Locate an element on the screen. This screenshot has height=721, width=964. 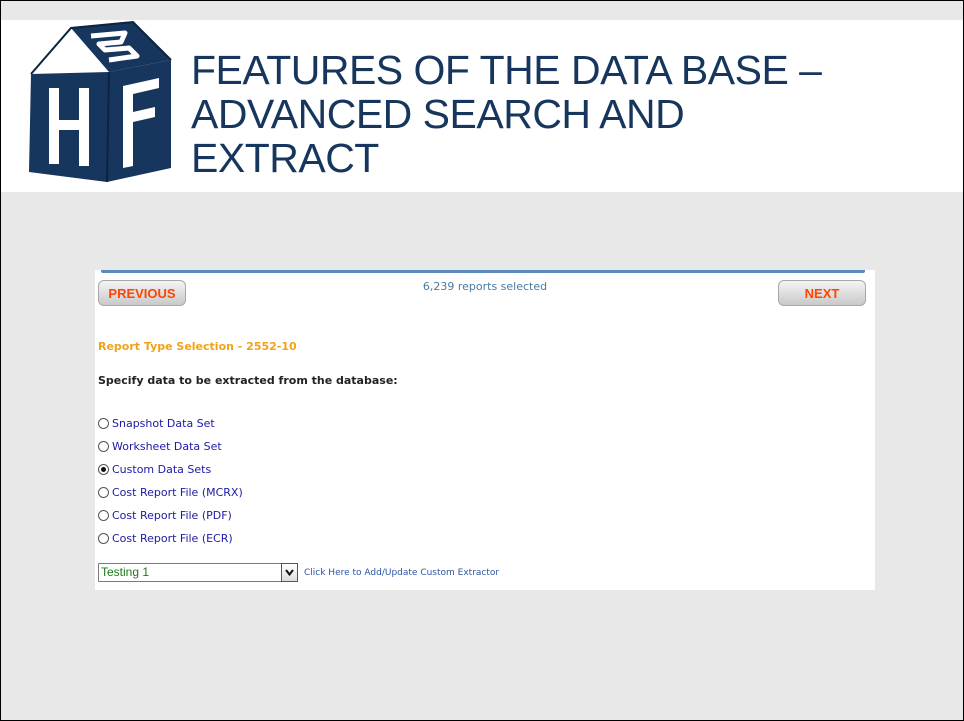
option-custom-data-sets: Custom Data Sets is located at coordinates (170, 469).